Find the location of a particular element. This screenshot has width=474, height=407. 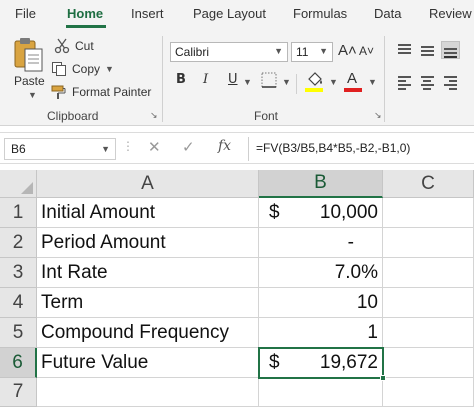

font-color-button: A is located at coordinates (354, 82).